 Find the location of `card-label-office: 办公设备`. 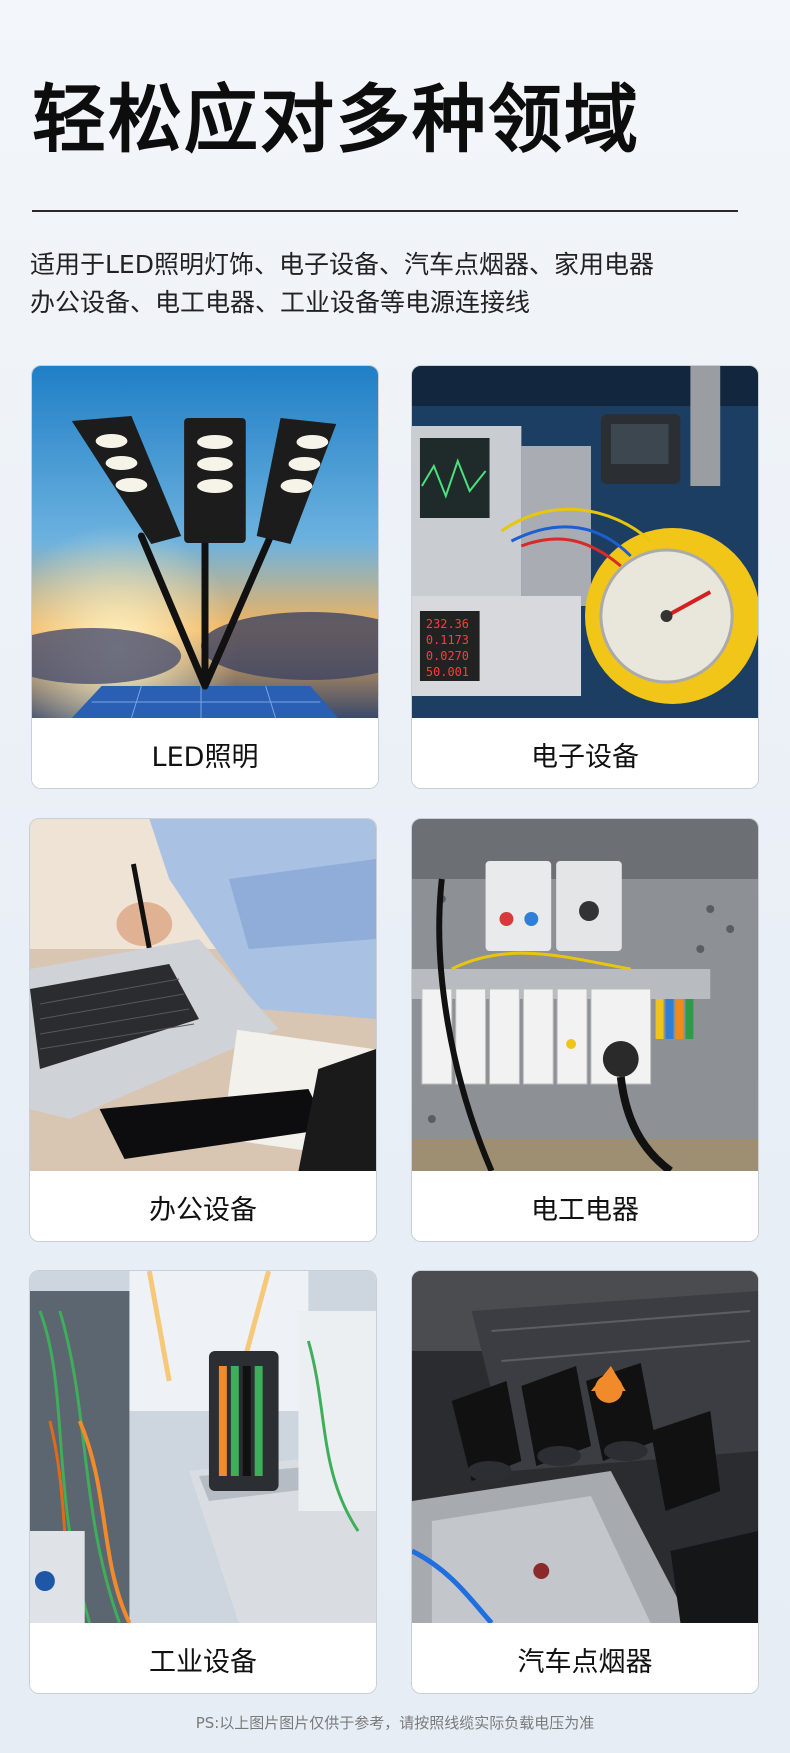

card-label-office: 办公设备 is located at coordinates (203, 1206).